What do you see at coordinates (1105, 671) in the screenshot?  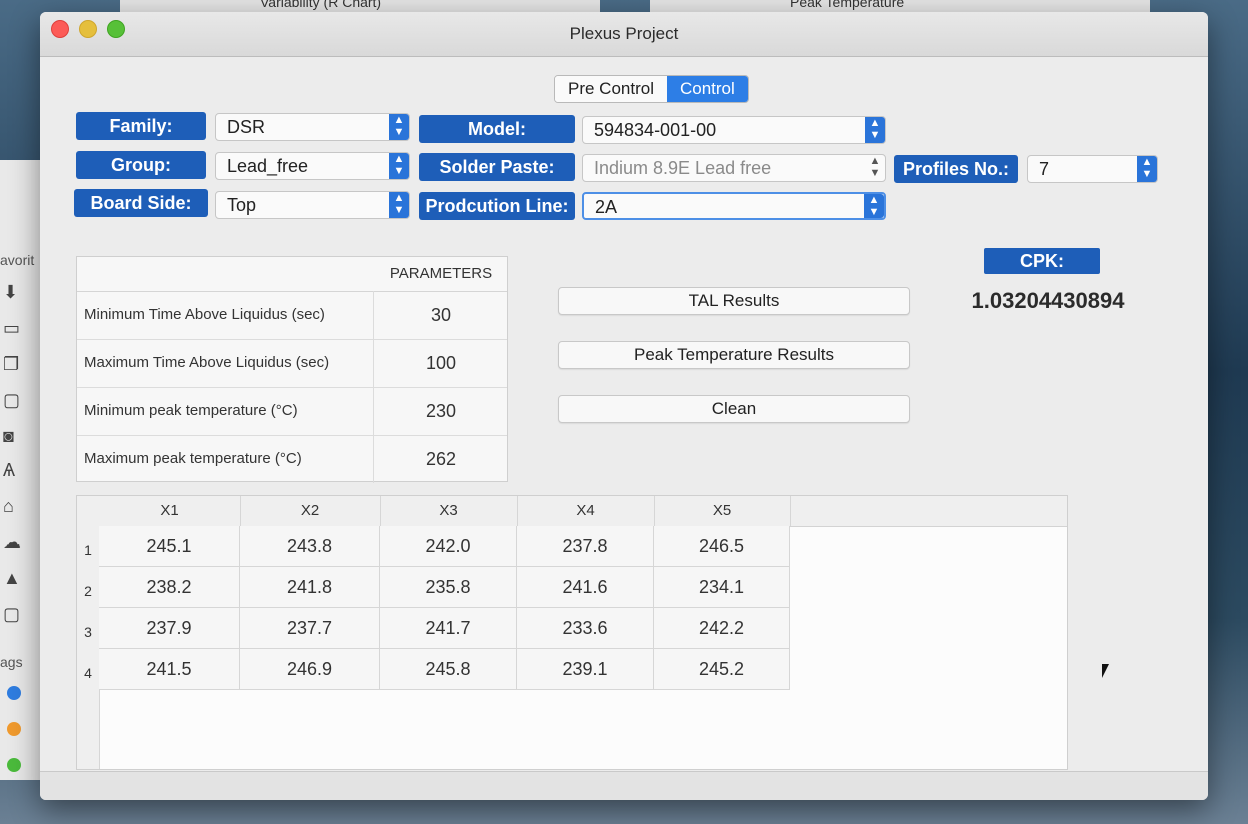 I see `mouse-cursor-icon` at bounding box center [1105, 671].